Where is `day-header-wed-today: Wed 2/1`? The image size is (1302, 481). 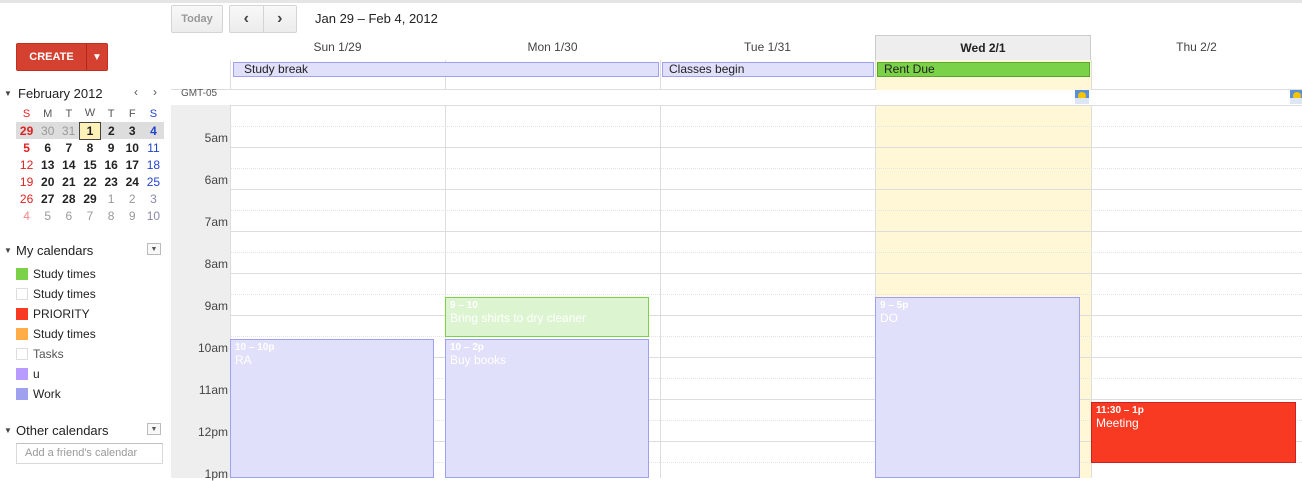
day-header-wed-today: Wed 2/1 is located at coordinates (983, 47).